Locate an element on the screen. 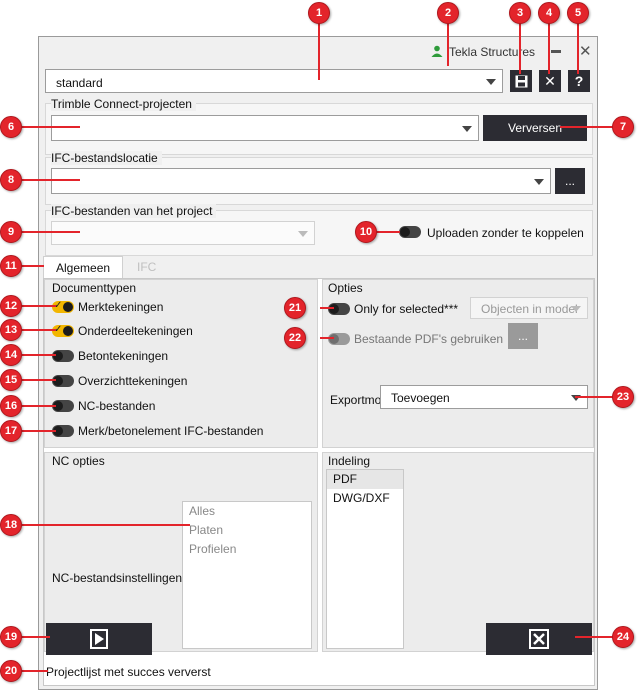 The width and height of the screenshot is (638, 690). marker-19: 19 is located at coordinates (11, 637).